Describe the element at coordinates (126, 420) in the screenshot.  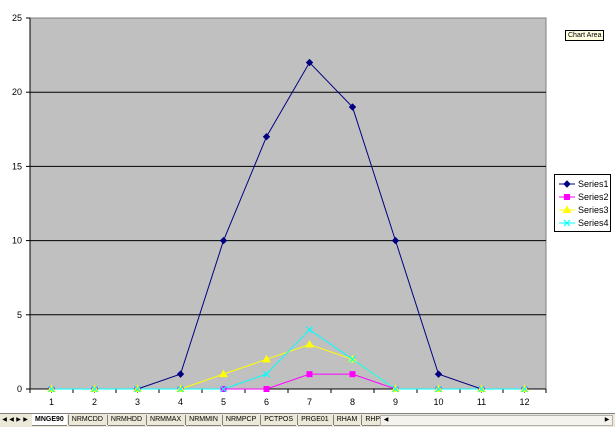
I see `sheet-tab-nrmhdd: NRMHDD` at that location.